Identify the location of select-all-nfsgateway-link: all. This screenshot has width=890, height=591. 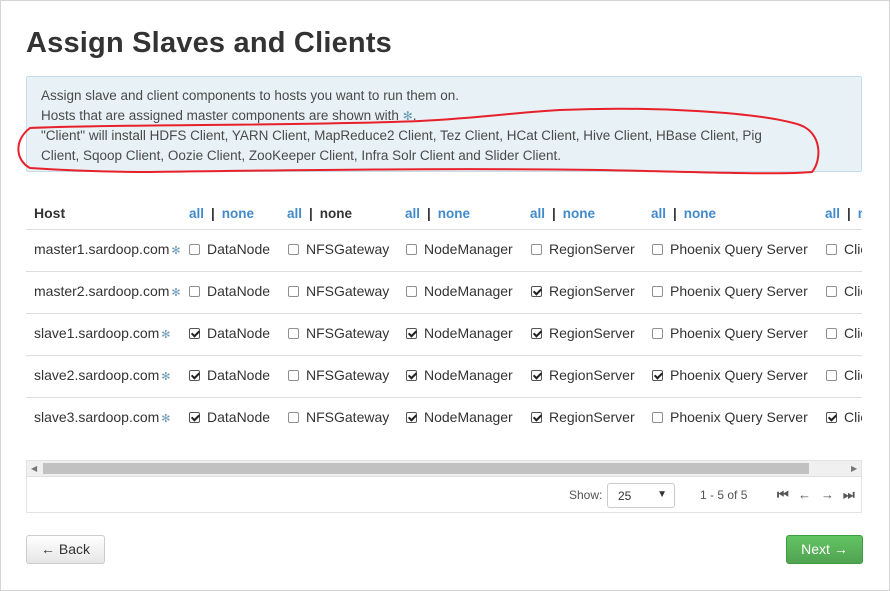
(294, 213).